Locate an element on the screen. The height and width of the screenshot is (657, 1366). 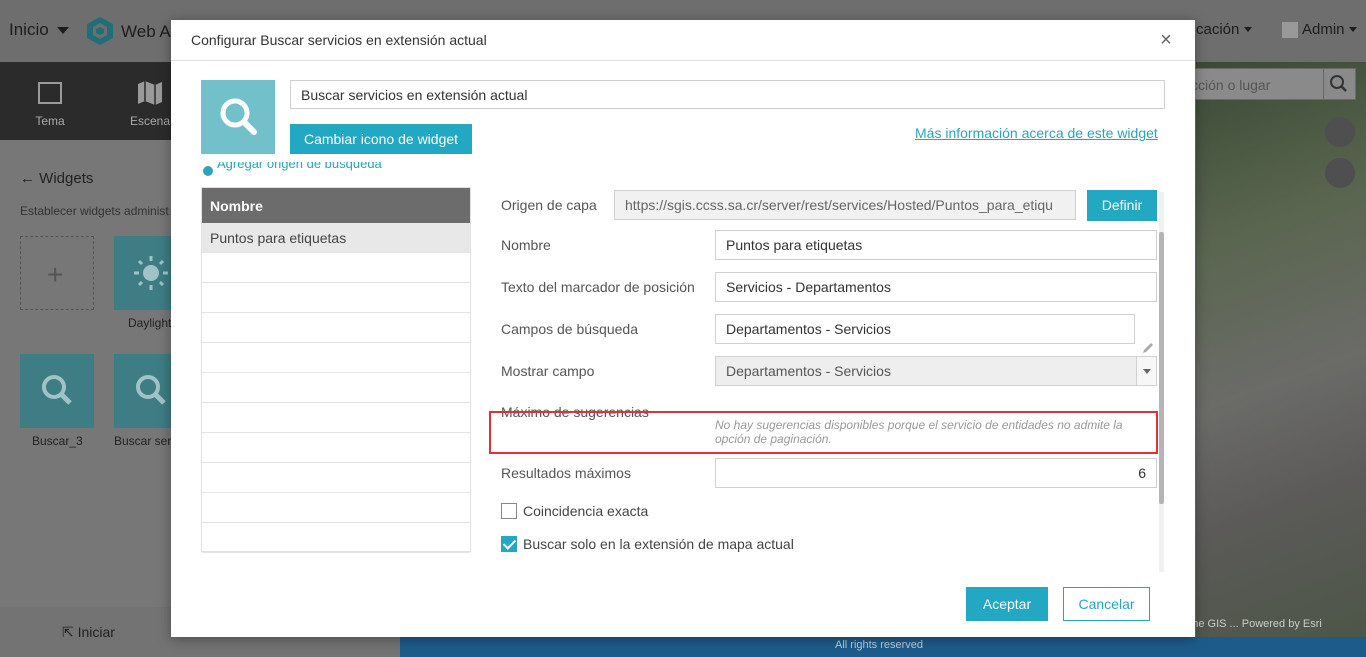
display-field-select: Departamentos - Servicios is located at coordinates (936, 371).